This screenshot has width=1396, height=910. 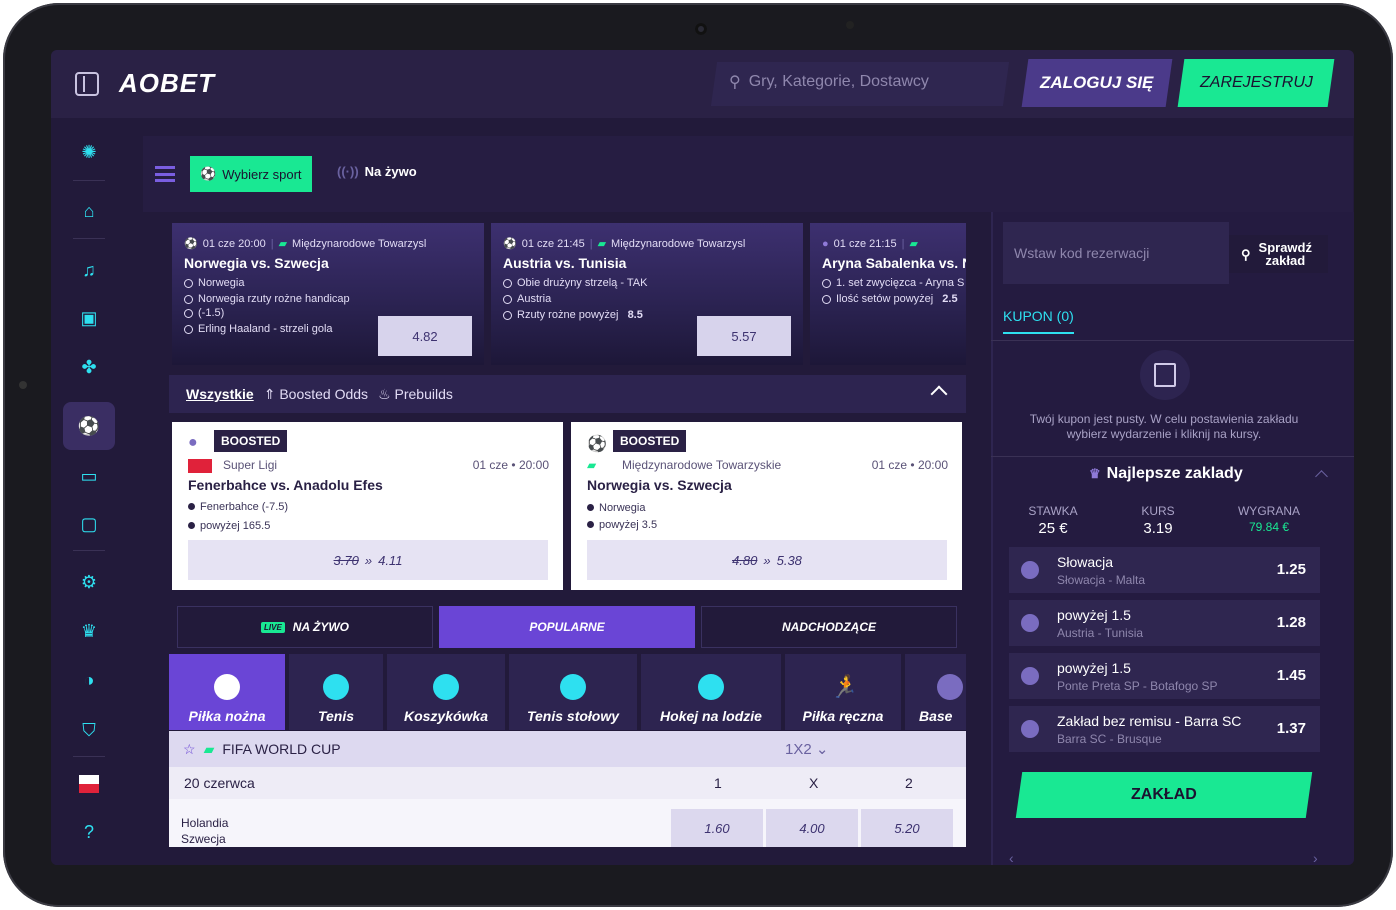 What do you see at coordinates (1085, 562) in the screenshot?
I see `bet-selection: Słowacja` at bounding box center [1085, 562].